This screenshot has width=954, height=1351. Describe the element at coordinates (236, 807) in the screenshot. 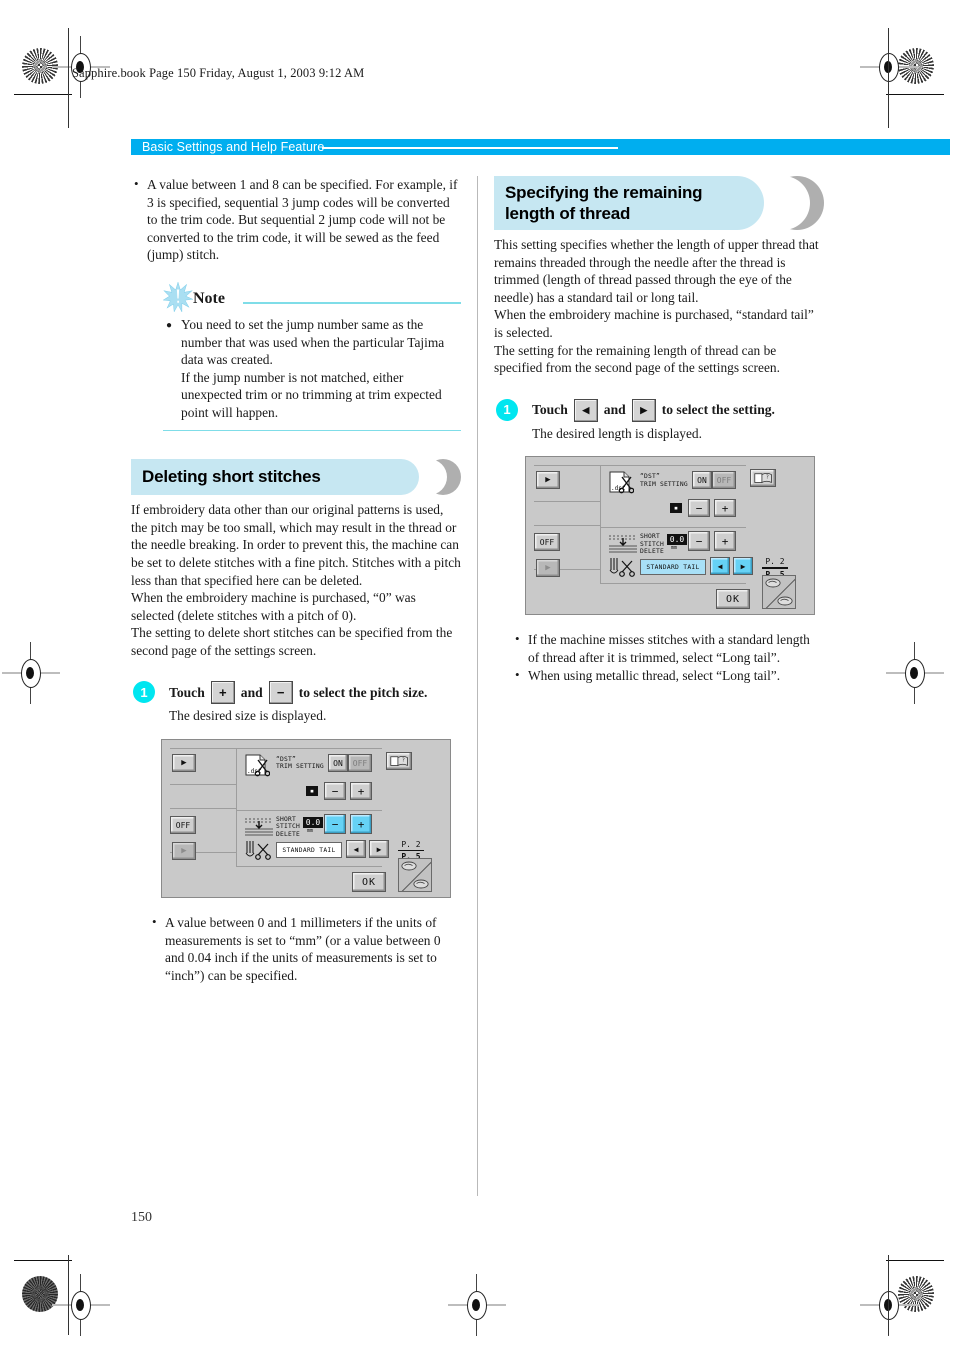

I see `lcd-divider-vertical` at that location.